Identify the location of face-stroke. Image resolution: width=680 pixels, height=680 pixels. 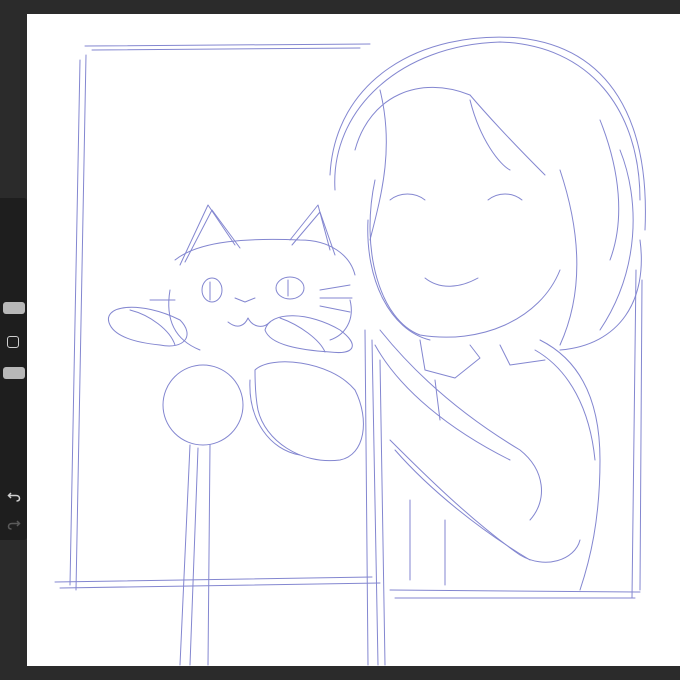
(465, 258).